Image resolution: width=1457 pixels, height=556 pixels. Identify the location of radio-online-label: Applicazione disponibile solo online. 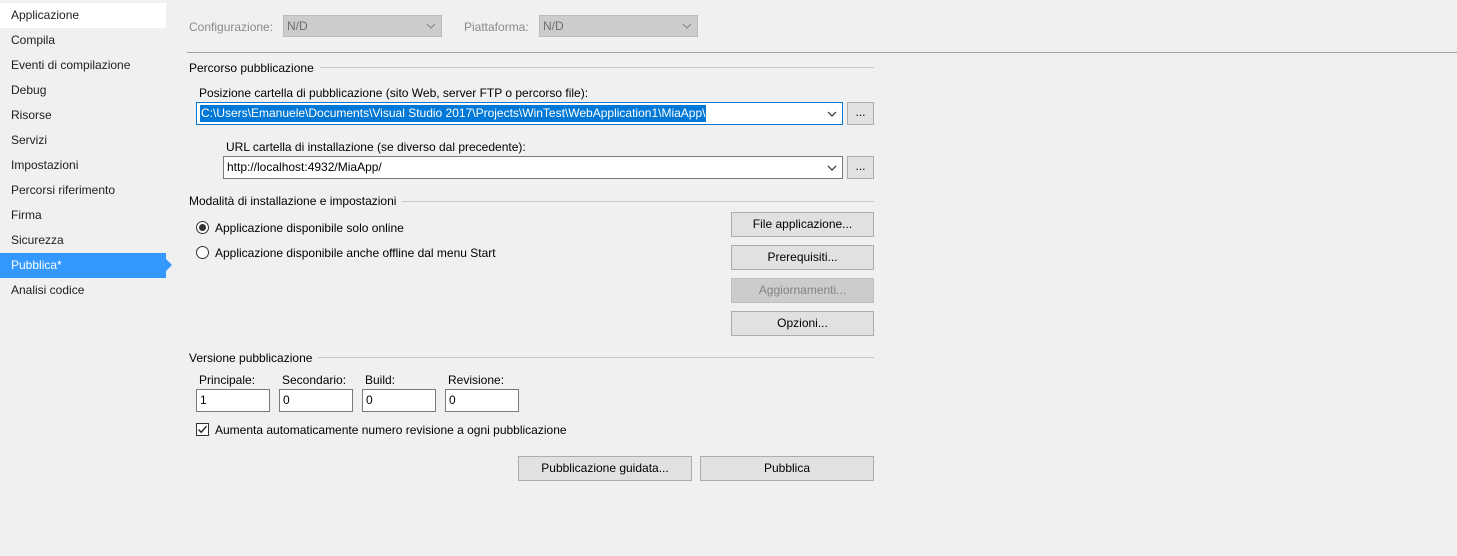
(309, 228).